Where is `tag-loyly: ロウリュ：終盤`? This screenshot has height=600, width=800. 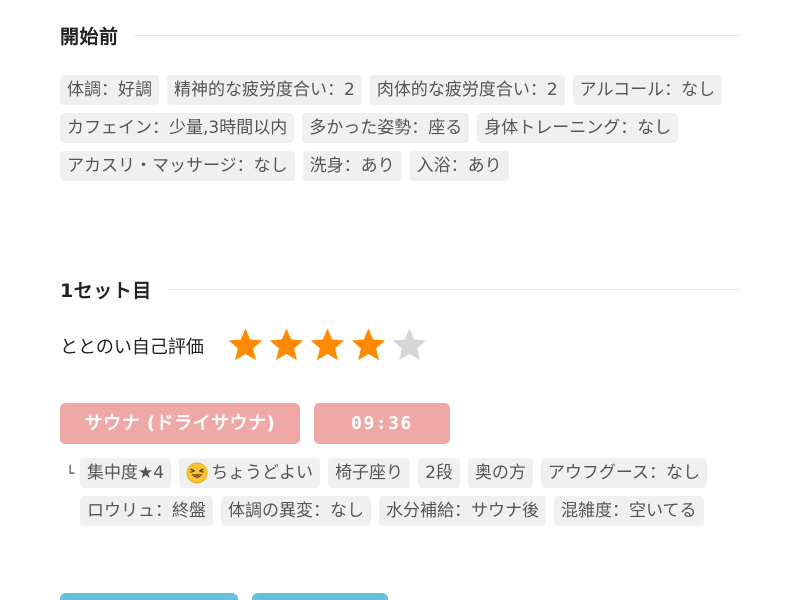 tag-loyly: ロウリュ：終盤 is located at coordinates (146, 511).